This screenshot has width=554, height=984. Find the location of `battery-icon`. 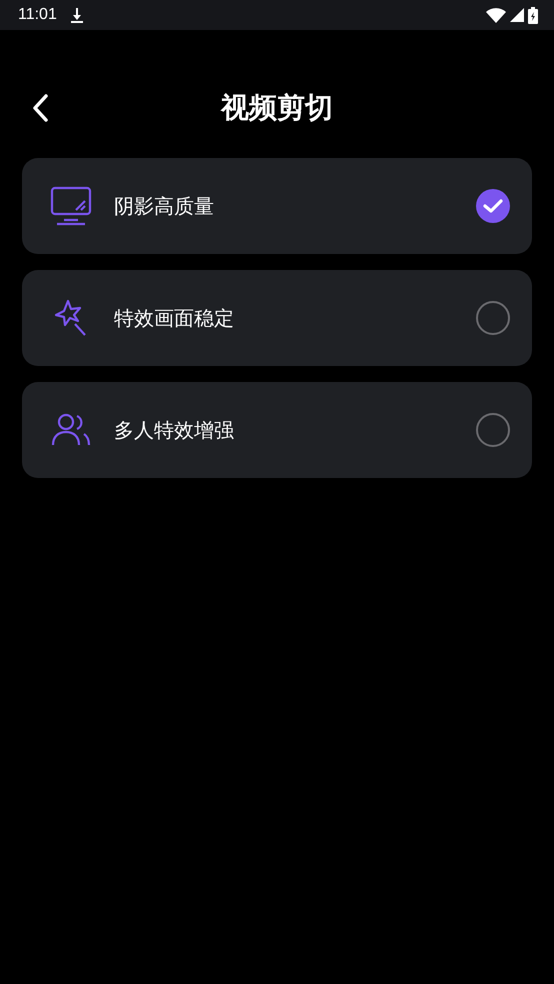

battery-icon is located at coordinates (533, 15).